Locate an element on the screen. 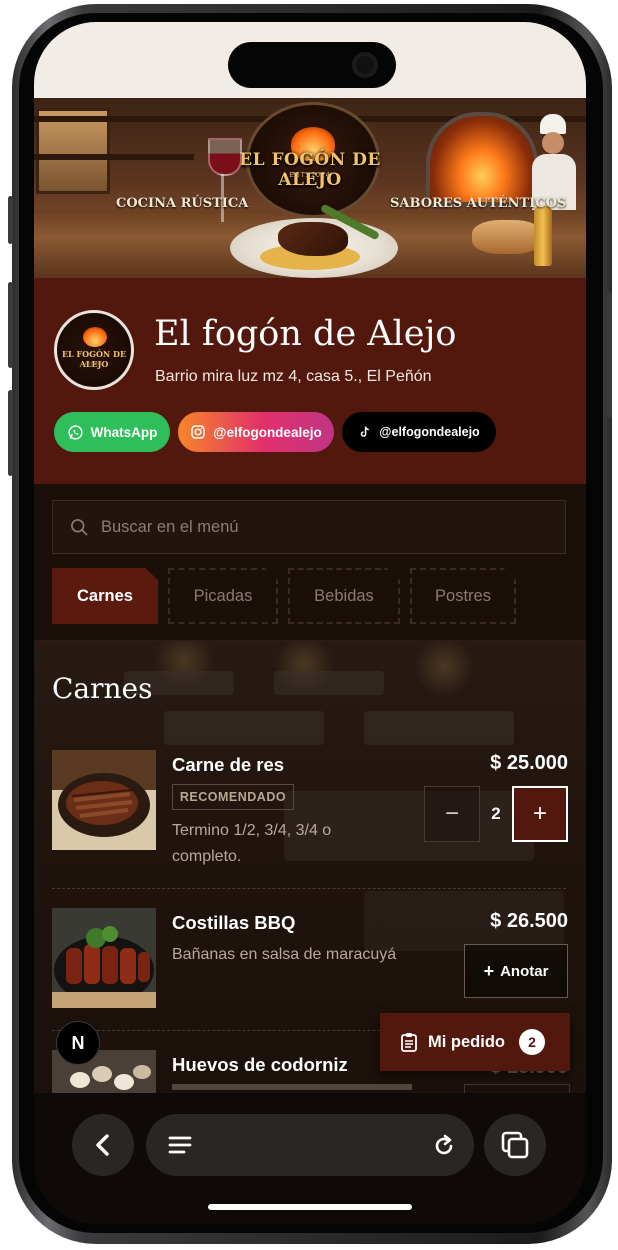 This screenshot has height=1250, width=618. steak-photo is located at coordinates (104, 800).